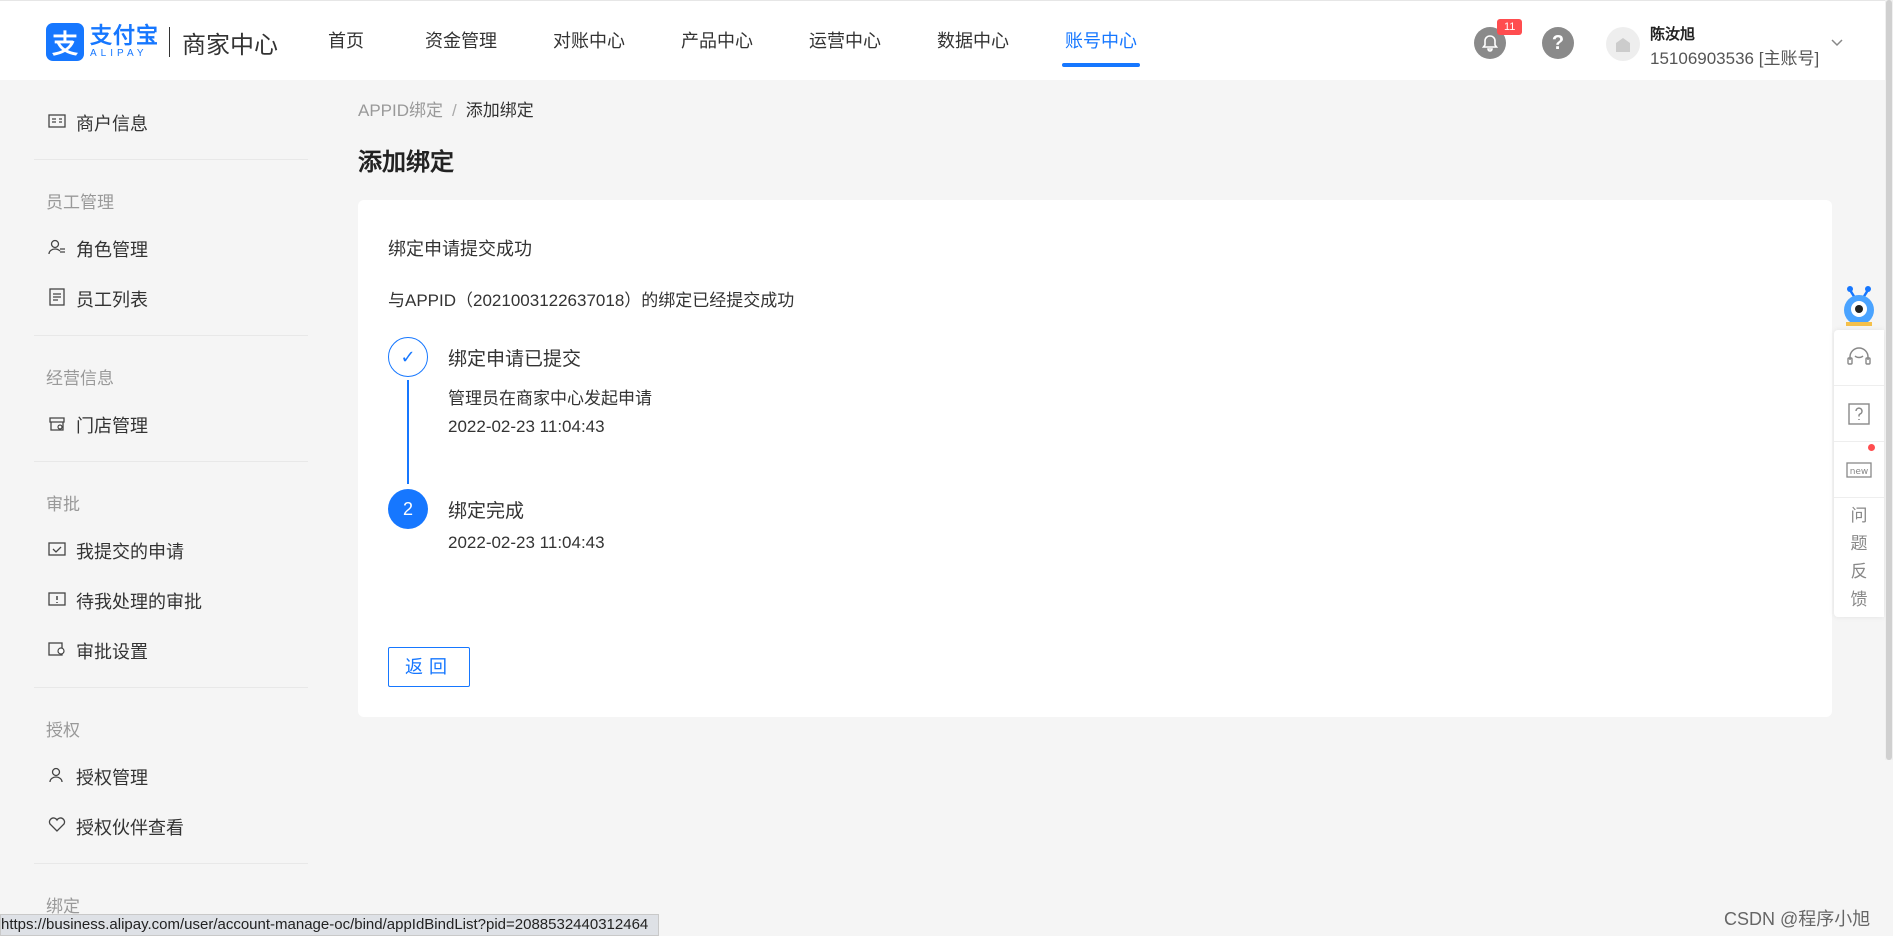 Image resolution: width=1893 pixels, height=936 pixels. I want to click on sidebar-item-label: 授权伙伴查看, so click(130, 828).